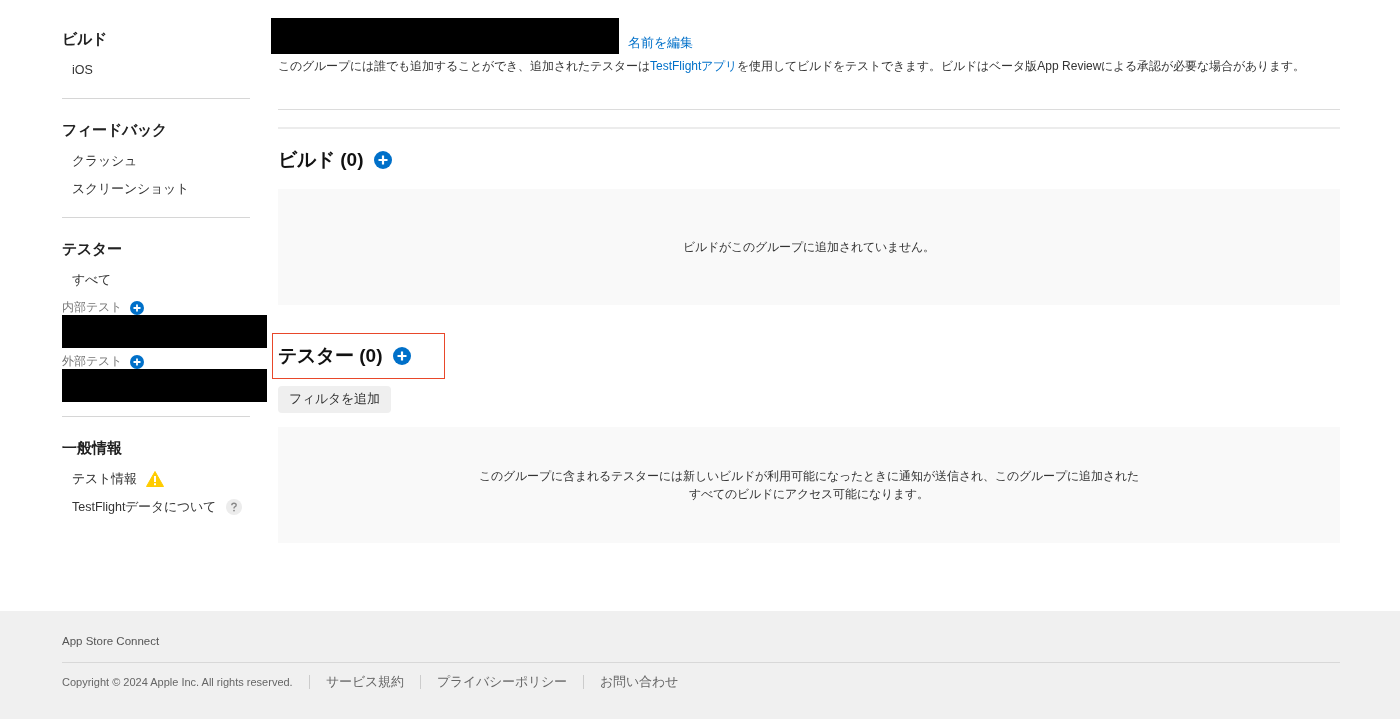  What do you see at coordinates (809, 485) in the screenshot?
I see `empty-message: このグループに含まれるテスターには新しいビルドが利用可能になったときに通知が送信され、このグループに追加されたすべてのビルドにアクセス可能になります。` at bounding box center [809, 485].